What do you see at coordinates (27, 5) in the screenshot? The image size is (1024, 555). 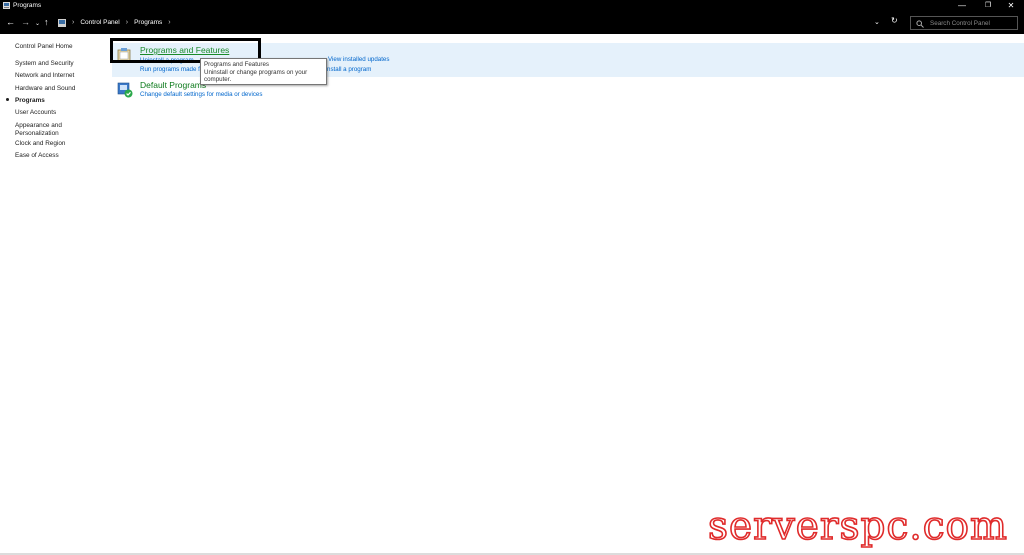 I see `window-title: Programs` at bounding box center [27, 5].